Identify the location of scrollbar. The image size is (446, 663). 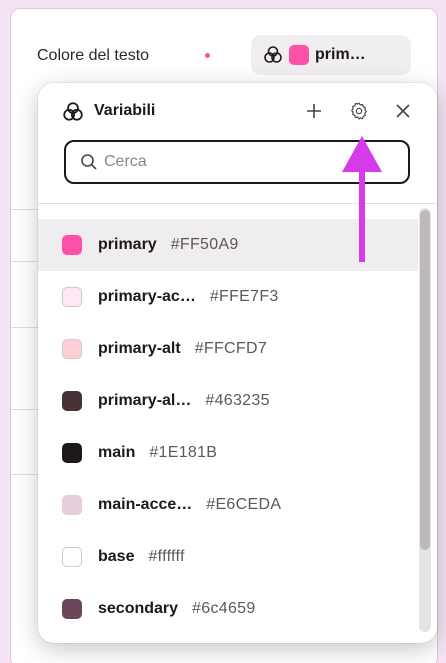
(425, 420).